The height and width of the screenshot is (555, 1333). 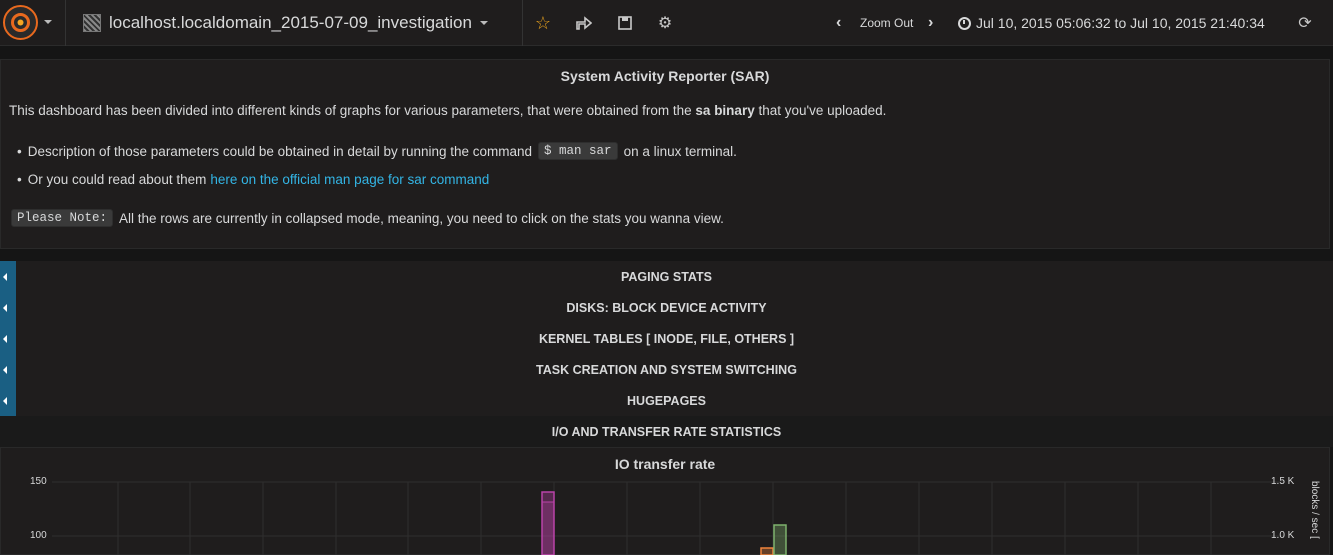 What do you see at coordinates (725, 110) in the screenshot?
I see `intro-bold: sa binary` at bounding box center [725, 110].